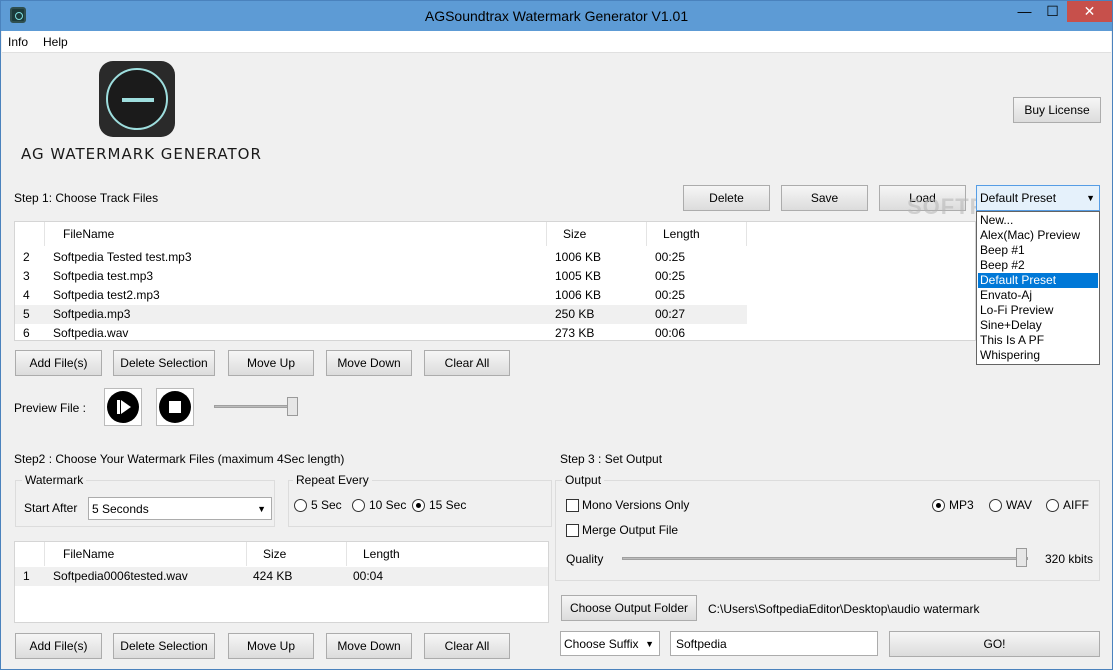 The height and width of the screenshot is (670, 1113). What do you see at coordinates (418, 505) in the screenshot?
I see `repeat-15sec-radio` at bounding box center [418, 505].